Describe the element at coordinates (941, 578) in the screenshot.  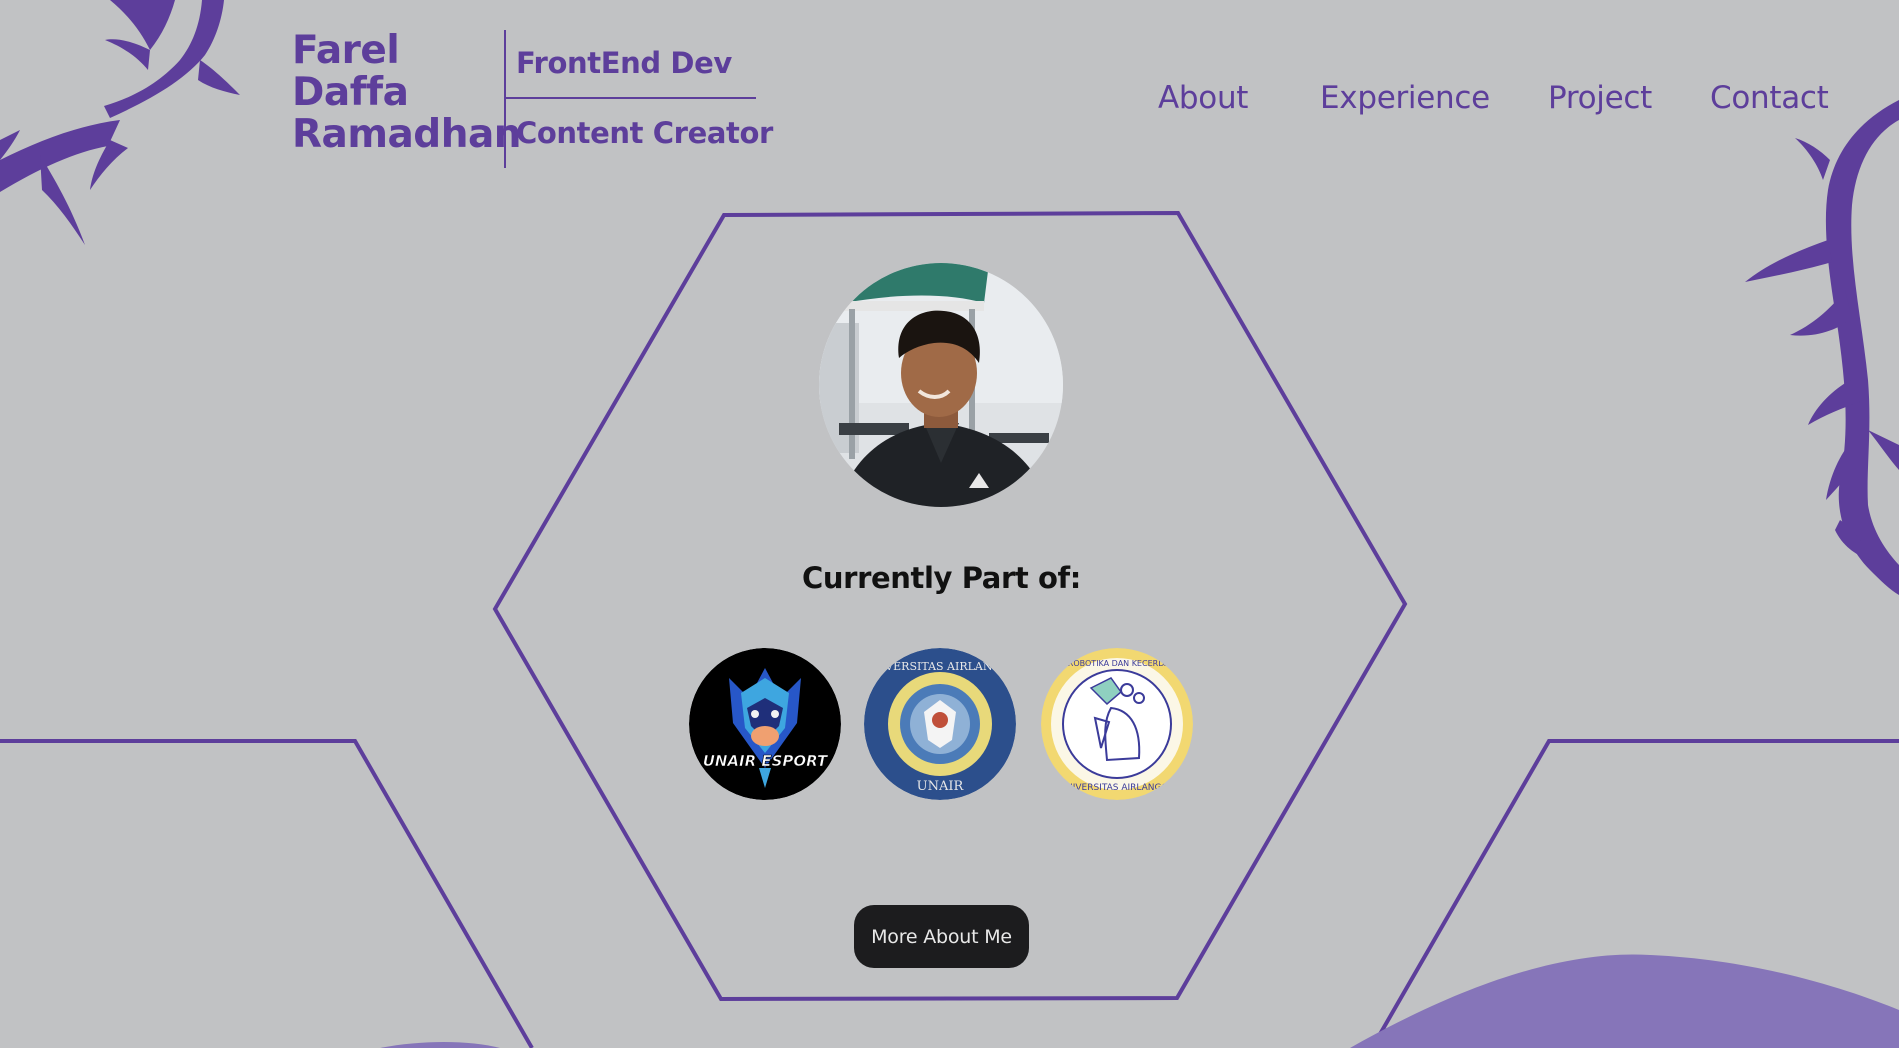
I see `currently-part-of-heading: Currently Part of:` at that location.